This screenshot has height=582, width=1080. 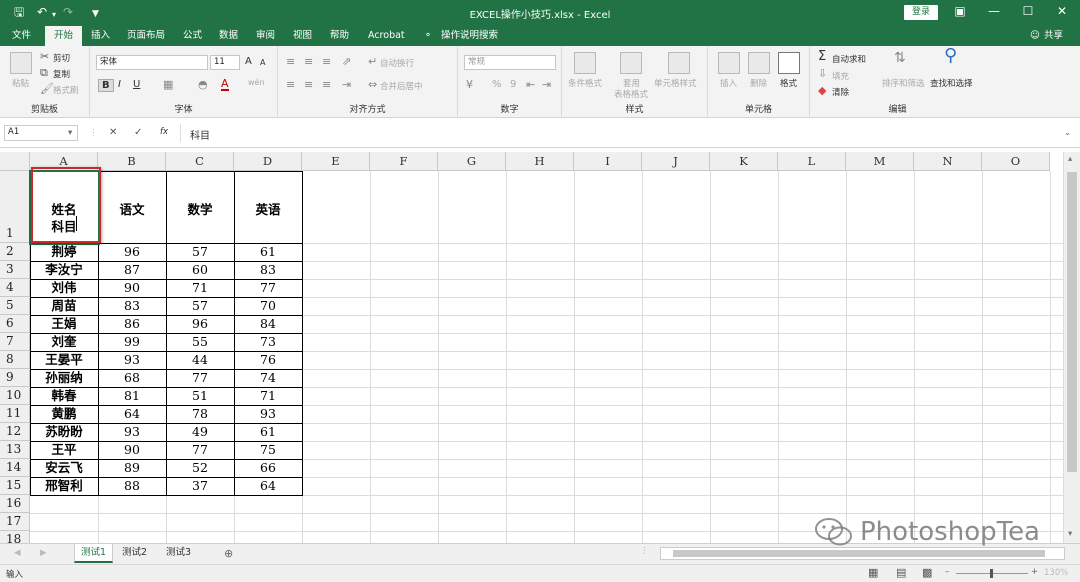 I want to click on cell-name: 邢智利, so click(x=64, y=486).